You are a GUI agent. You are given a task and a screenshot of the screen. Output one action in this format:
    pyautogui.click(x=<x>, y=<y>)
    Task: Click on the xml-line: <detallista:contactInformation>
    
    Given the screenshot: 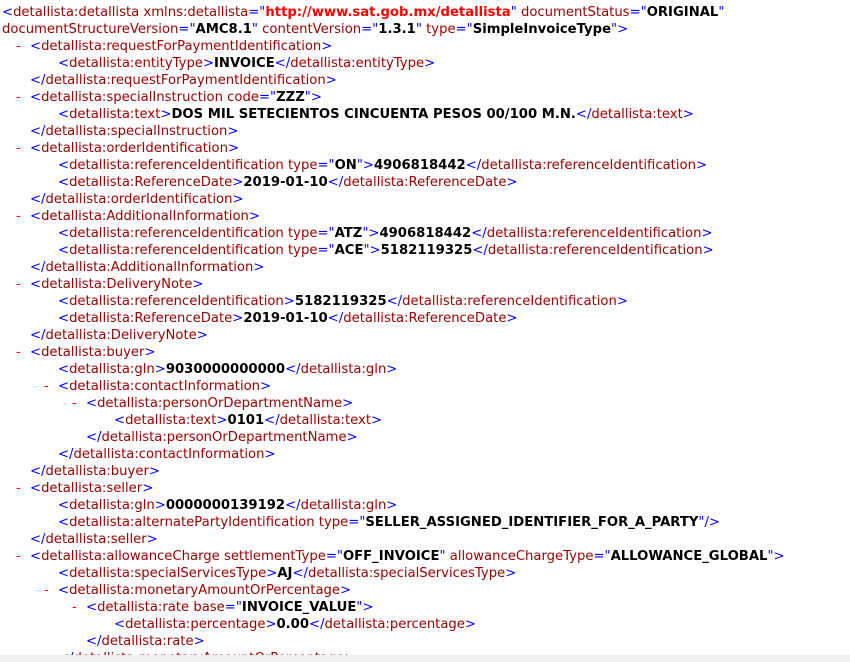 What is the action you would take?
    pyautogui.click(x=164, y=386)
    